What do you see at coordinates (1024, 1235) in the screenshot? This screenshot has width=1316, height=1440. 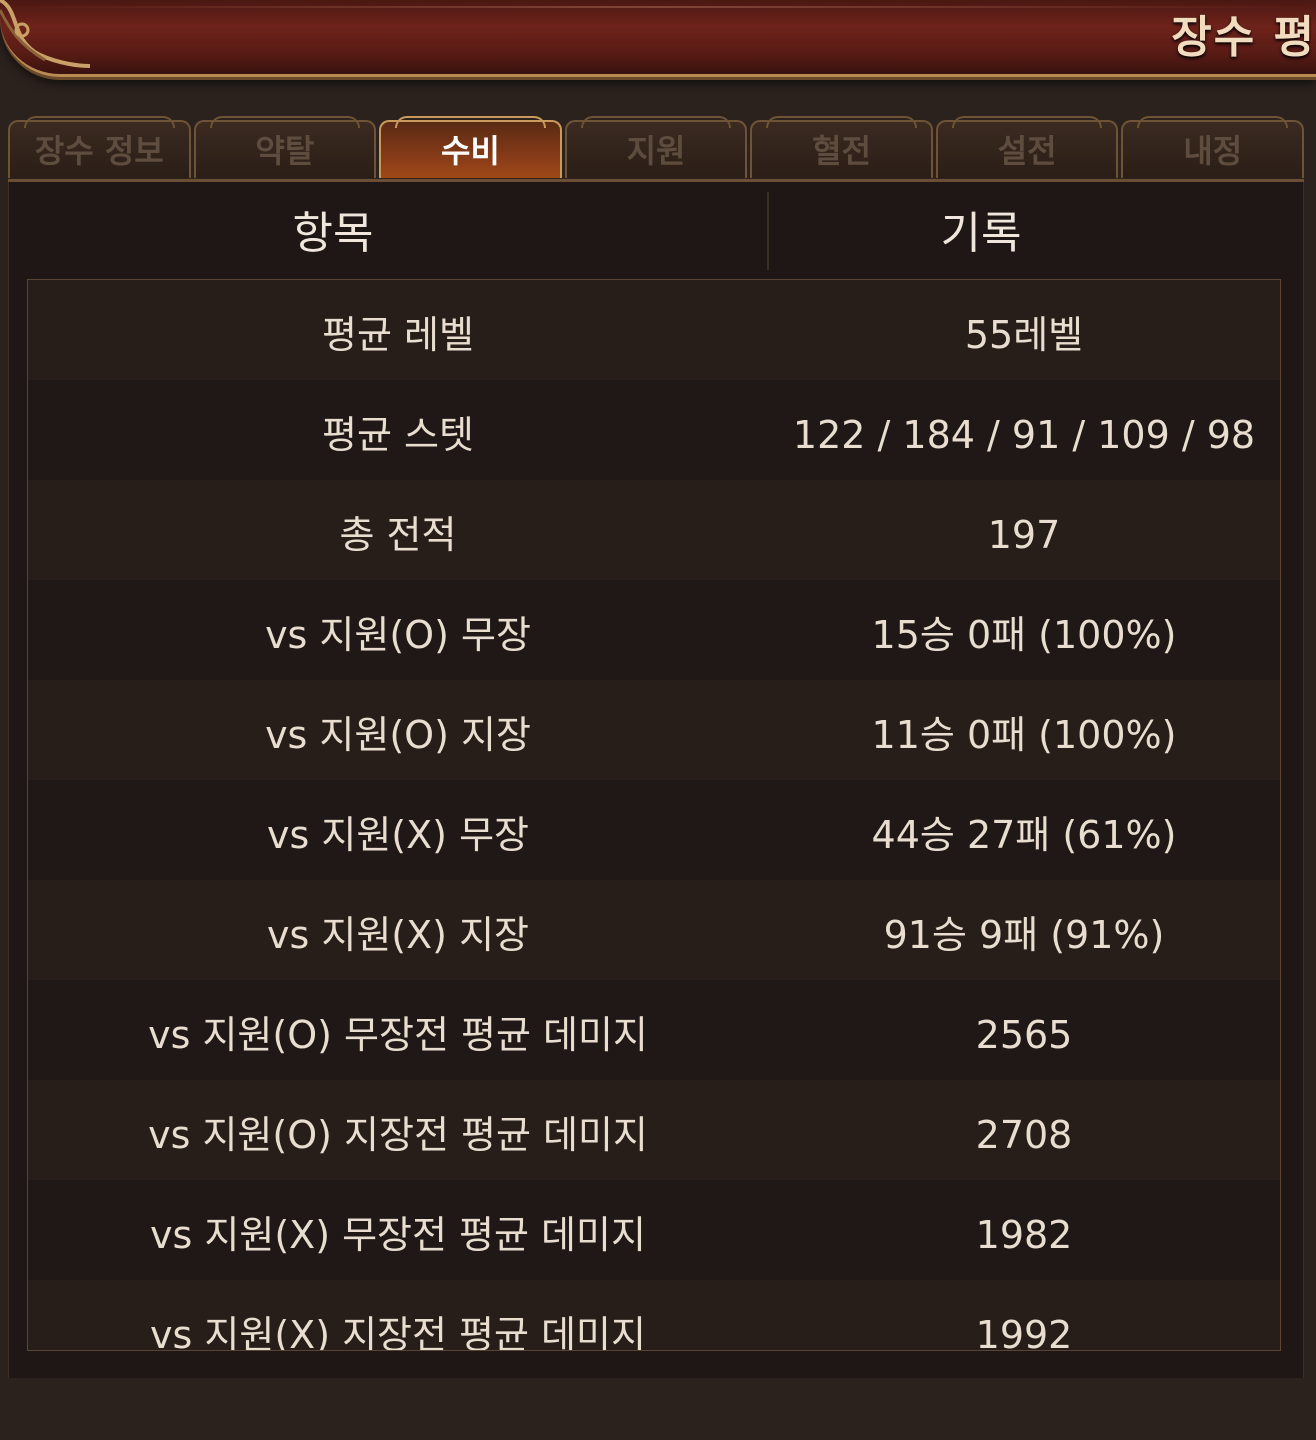 I see `row-value: 1982` at bounding box center [1024, 1235].